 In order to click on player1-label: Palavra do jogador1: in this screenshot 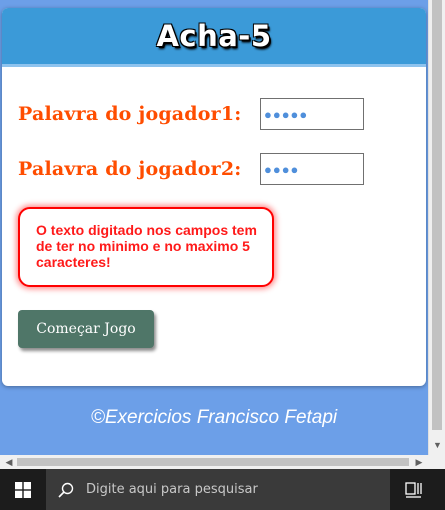, I will do `click(130, 114)`.